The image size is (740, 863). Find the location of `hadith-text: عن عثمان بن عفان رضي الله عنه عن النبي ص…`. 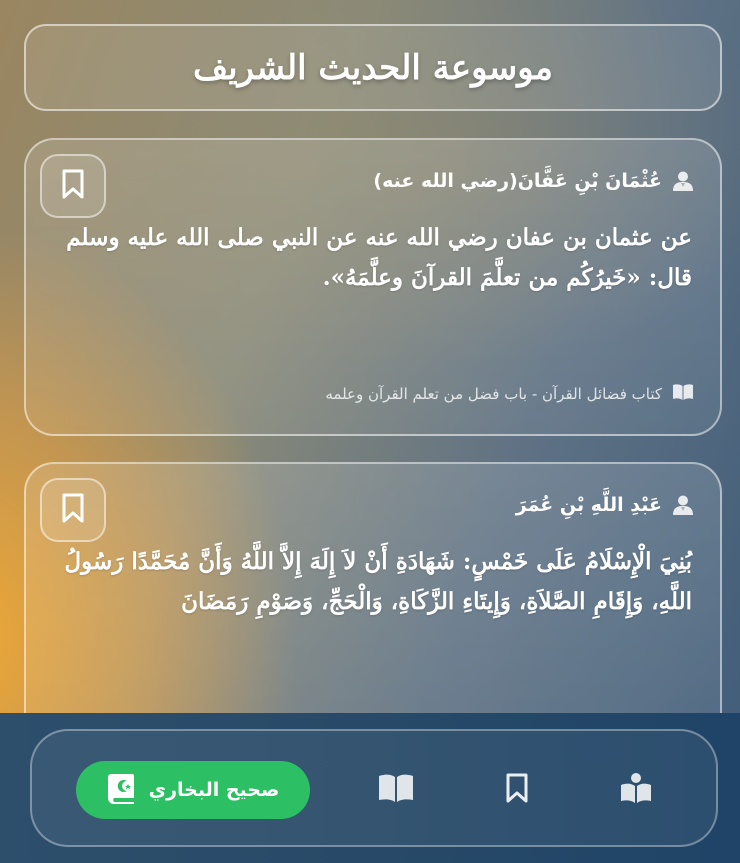

hadith-text: عن عثمان بن عفان رضي الله عنه عن النبي ص… is located at coordinates (379, 257).